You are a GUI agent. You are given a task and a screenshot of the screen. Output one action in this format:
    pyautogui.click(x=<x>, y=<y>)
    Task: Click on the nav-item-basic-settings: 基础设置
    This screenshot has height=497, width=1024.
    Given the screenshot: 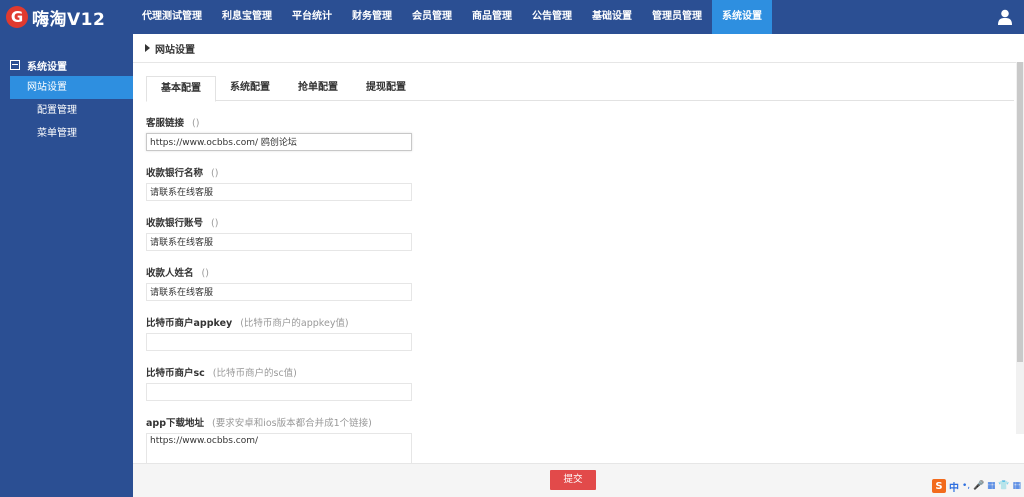 What is the action you would take?
    pyautogui.click(x=612, y=17)
    